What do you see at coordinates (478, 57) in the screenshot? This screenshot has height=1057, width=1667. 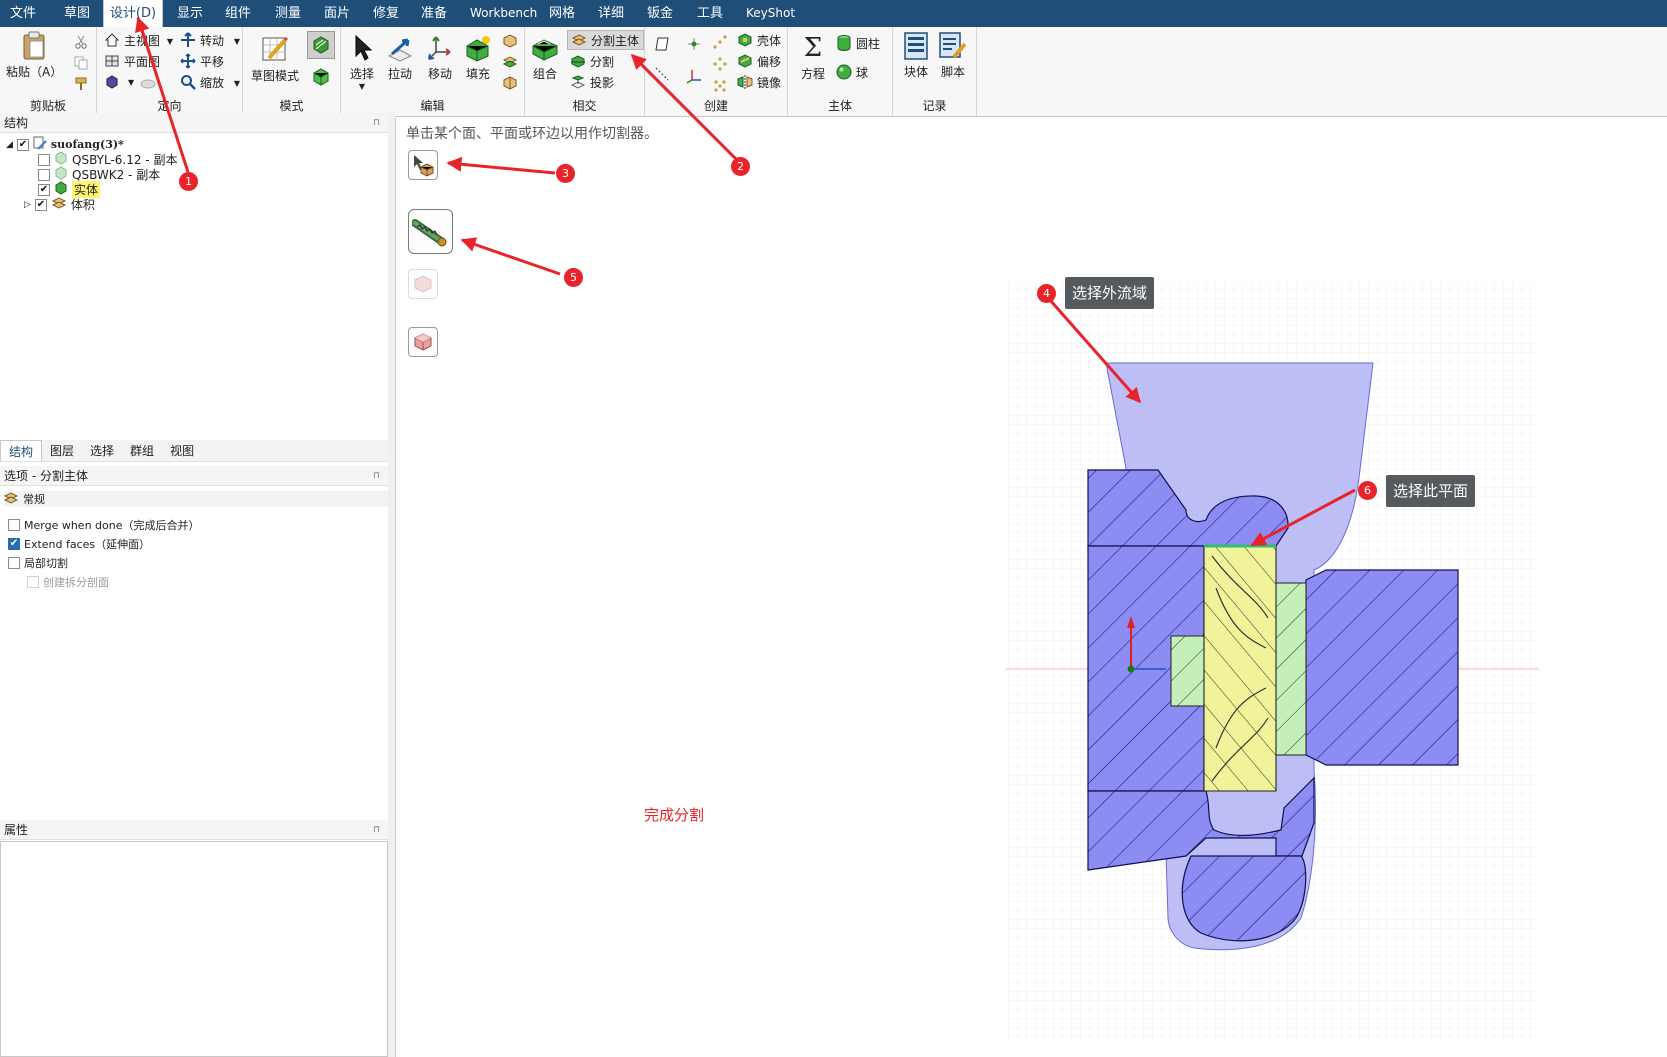 I see `fill-button: 填充` at bounding box center [478, 57].